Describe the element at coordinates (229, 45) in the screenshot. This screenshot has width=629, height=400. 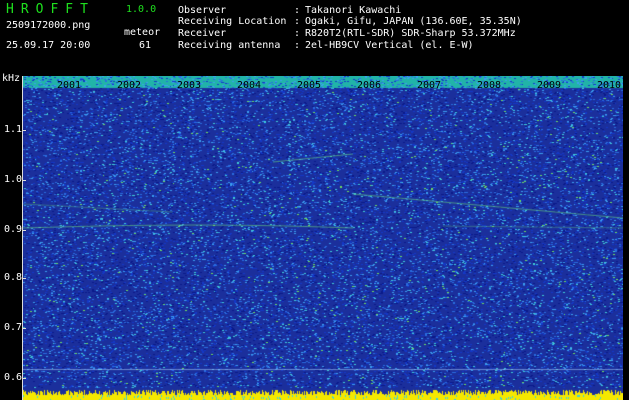
I see `info-key-antenna: Receiving antenna` at that location.